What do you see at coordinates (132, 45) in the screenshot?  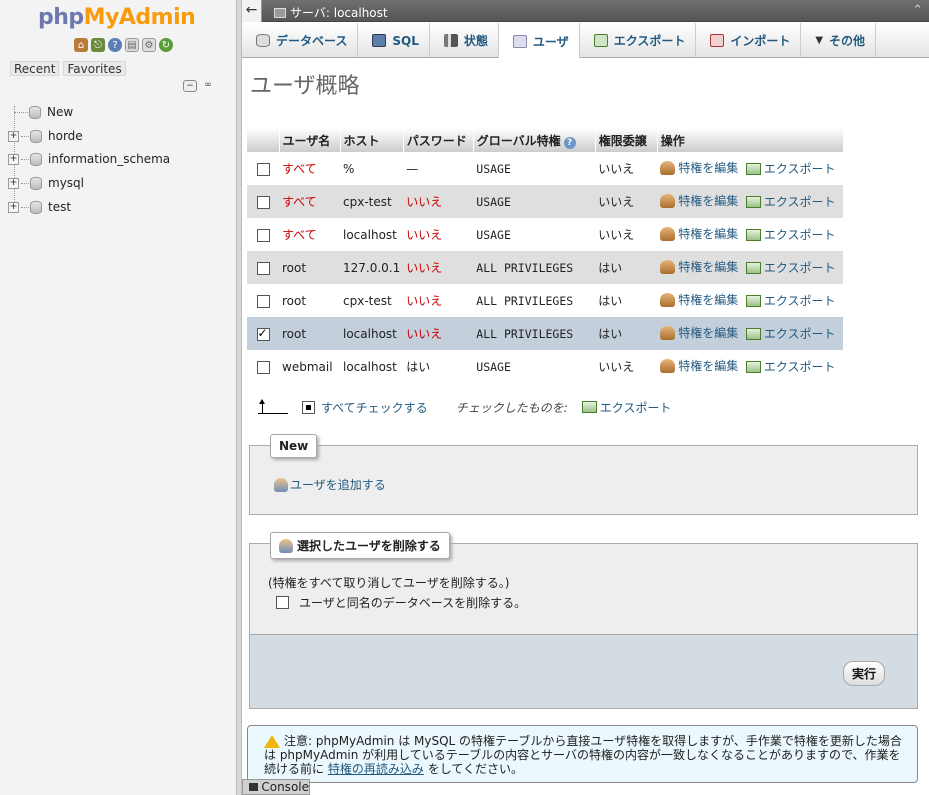 I see `docs-icon: ▤` at bounding box center [132, 45].